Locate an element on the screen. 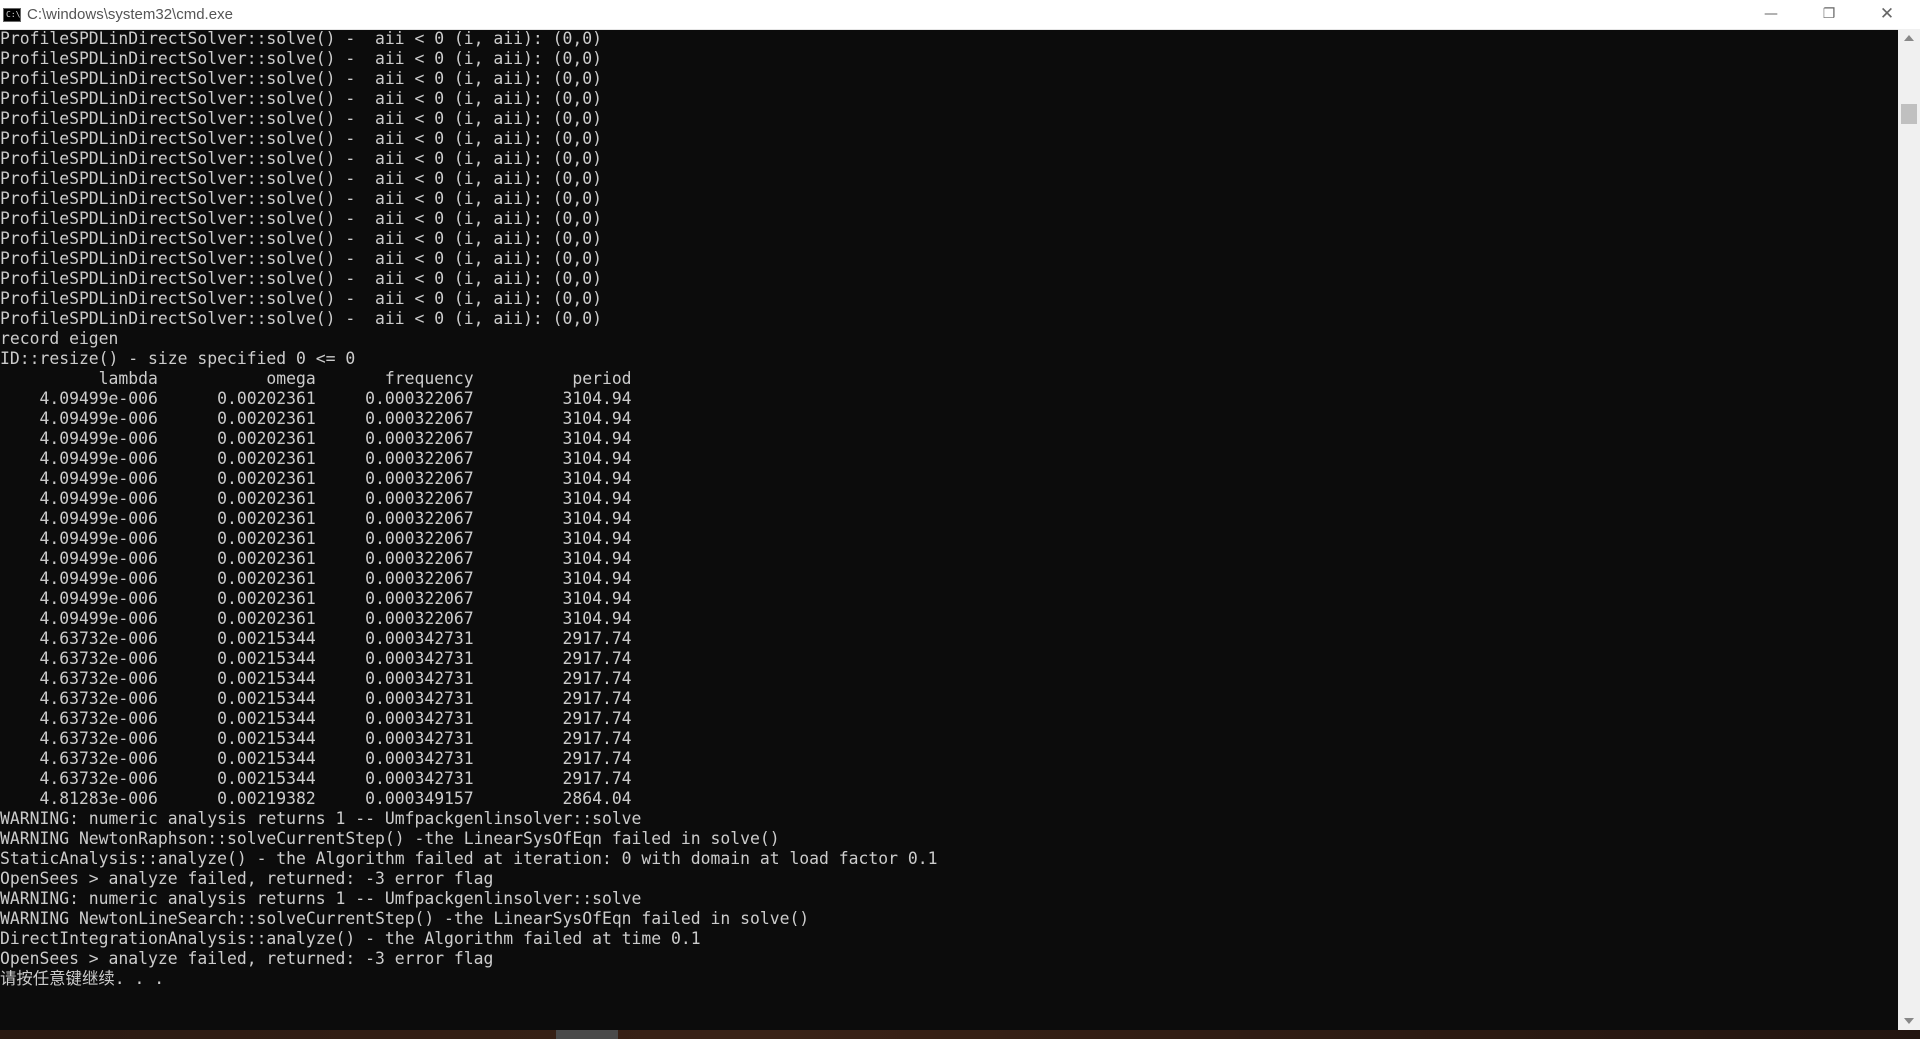 The height and width of the screenshot is (1039, 1920). vertical-scrollbar is located at coordinates (1909, 529).